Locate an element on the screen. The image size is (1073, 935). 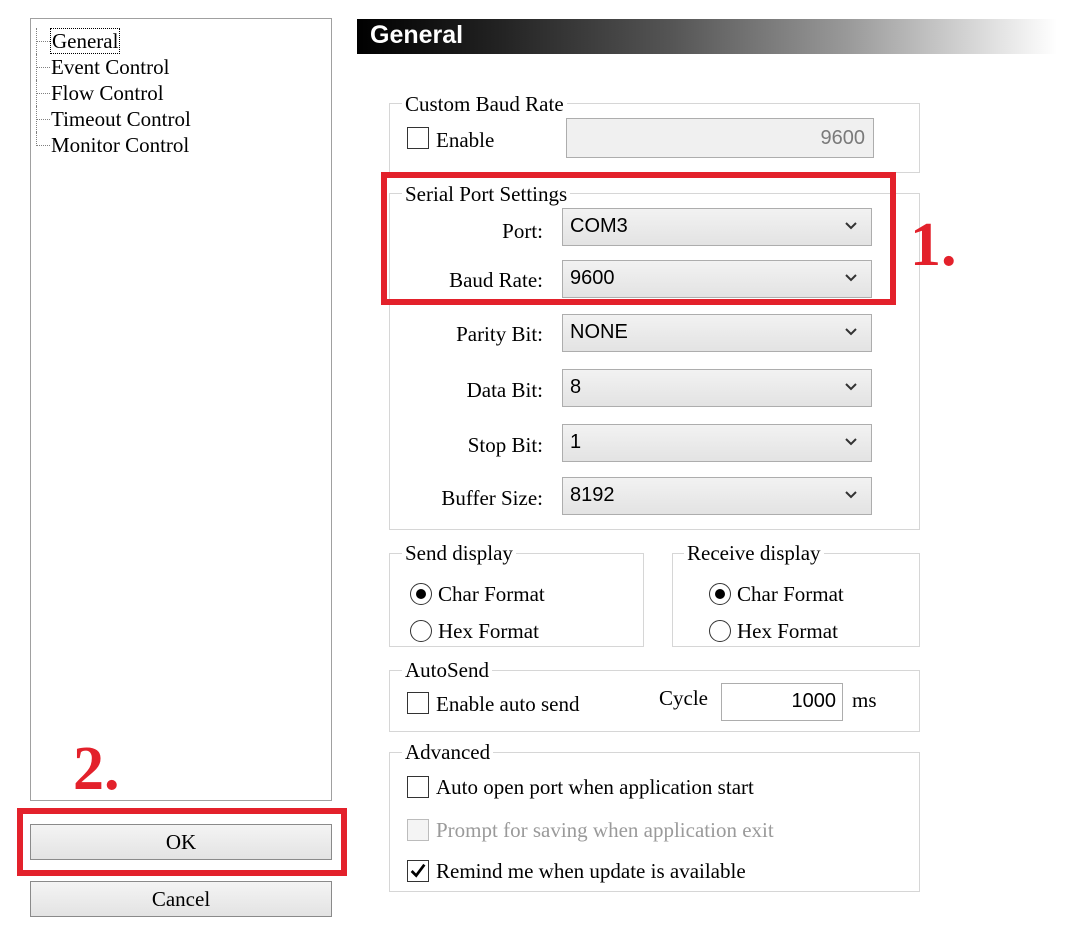
remind-update-label: Remind me when update is available is located at coordinates (591, 871).